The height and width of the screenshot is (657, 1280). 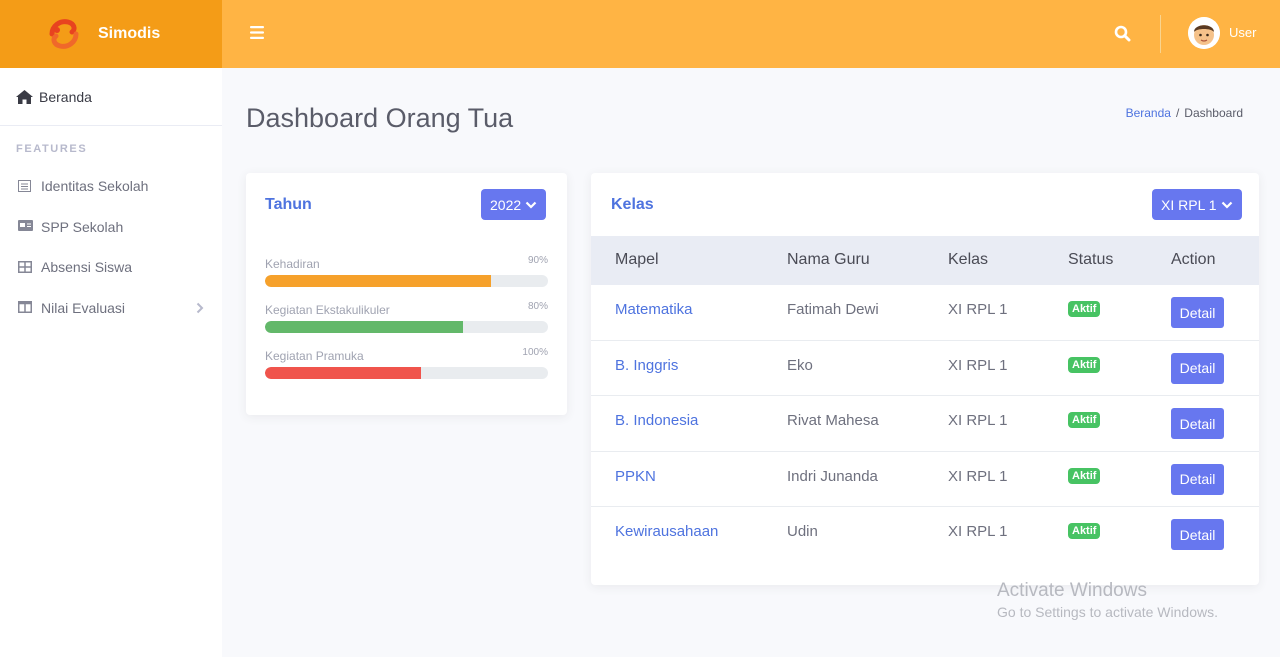 What do you see at coordinates (25, 307) in the screenshot?
I see `columns-icon` at bounding box center [25, 307].